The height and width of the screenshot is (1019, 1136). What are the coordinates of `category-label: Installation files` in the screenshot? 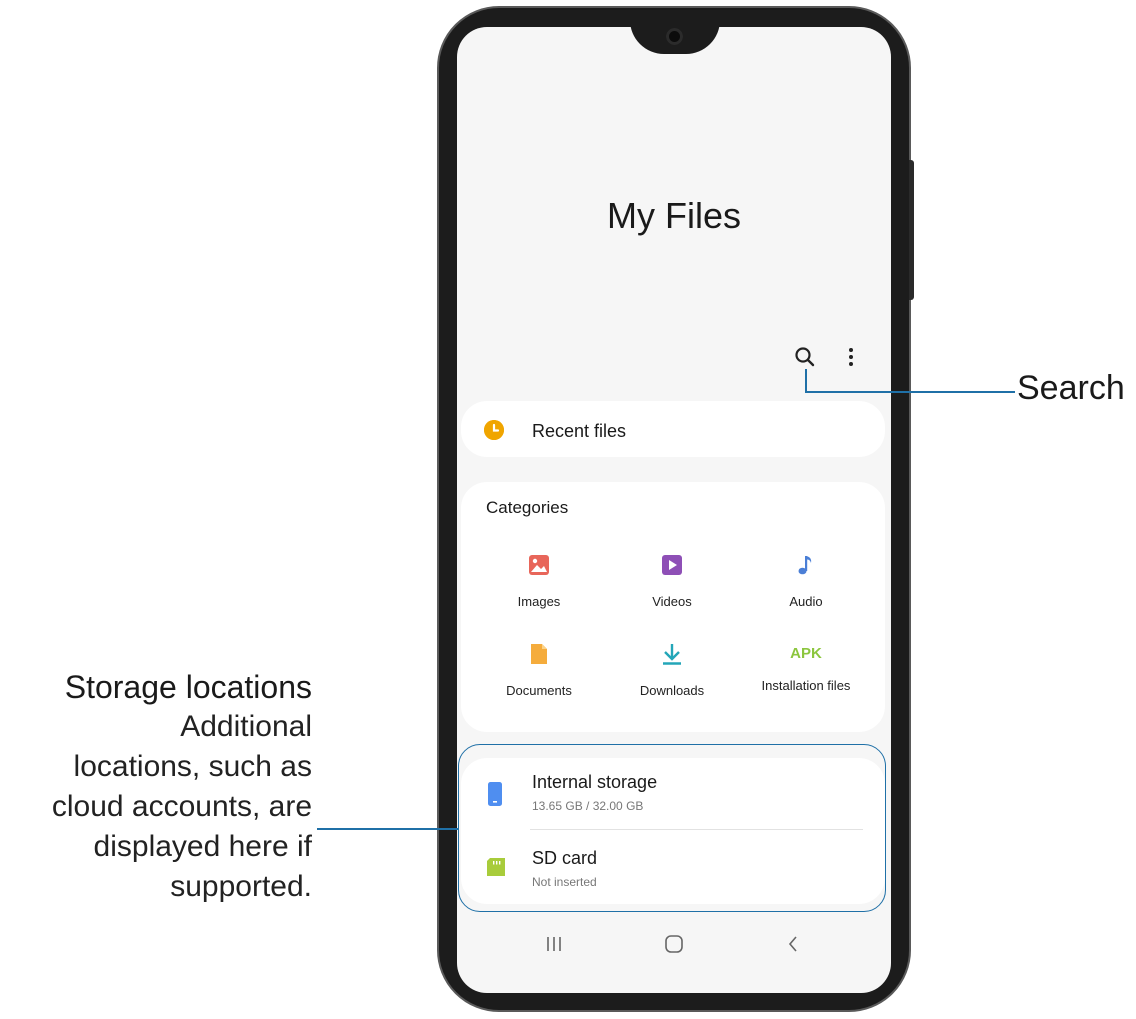 It's located at (806, 685).